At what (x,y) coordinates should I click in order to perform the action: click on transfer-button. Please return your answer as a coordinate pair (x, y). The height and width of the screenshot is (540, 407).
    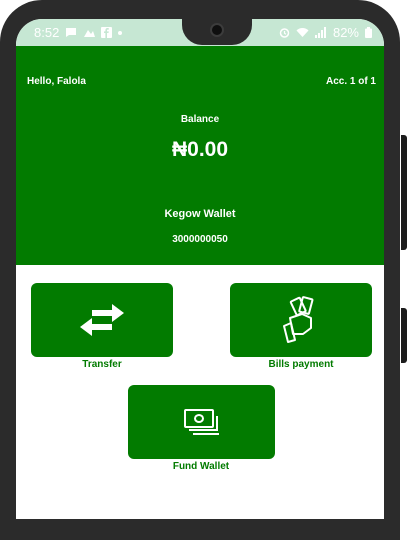
    Looking at the image, I should click on (102, 320).